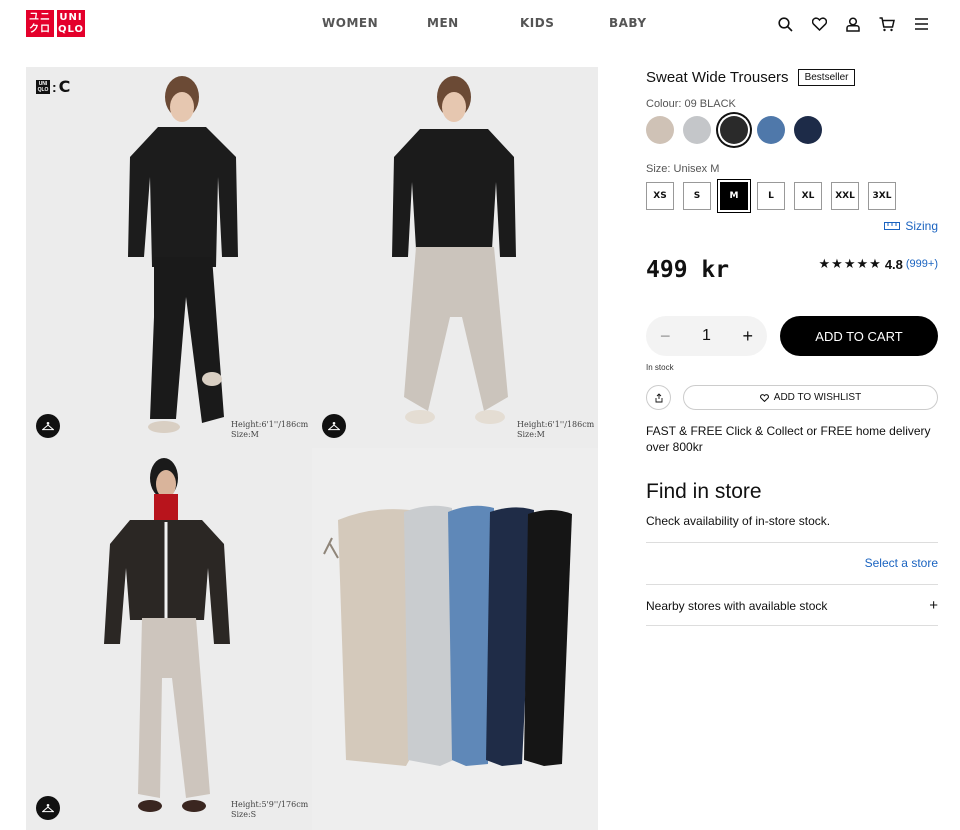 The width and height of the screenshot is (960, 830). Describe the element at coordinates (660, 130) in the screenshot. I see `colour-swatch-beige` at that location.